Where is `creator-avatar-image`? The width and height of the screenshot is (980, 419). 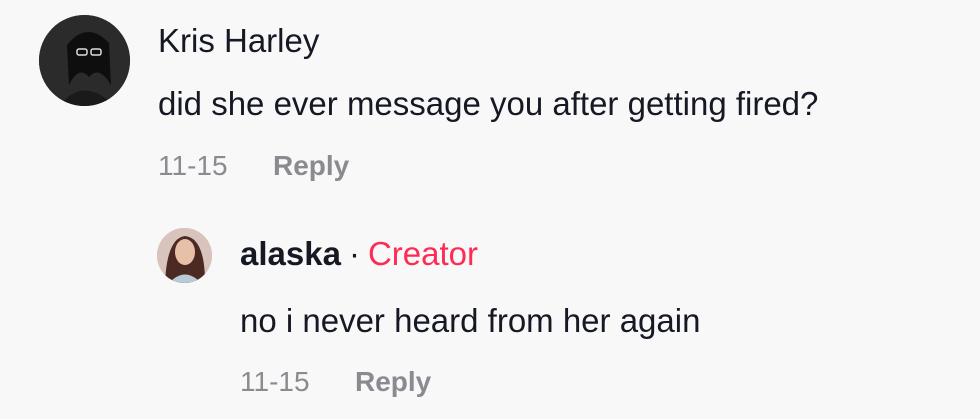 creator-avatar-image is located at coordinates (184, 255).